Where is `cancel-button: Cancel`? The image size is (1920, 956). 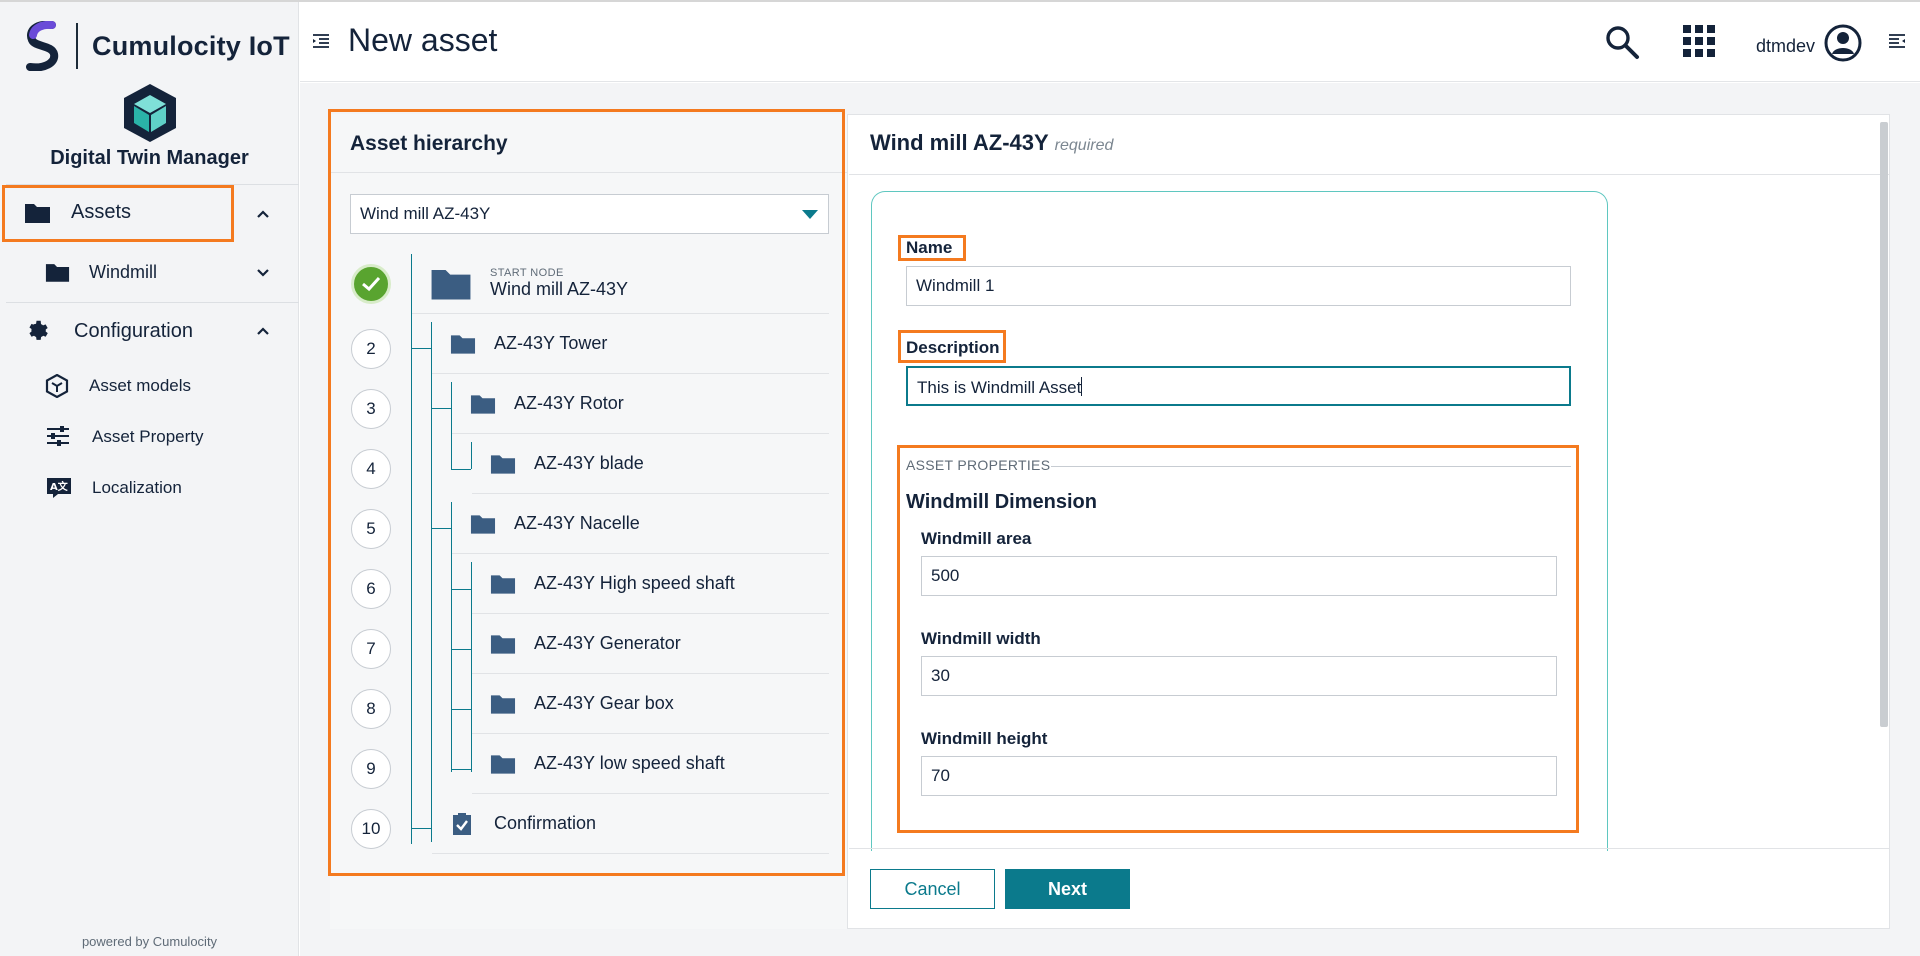
cancel-button: Cancel is located at coordinates (932, 889).